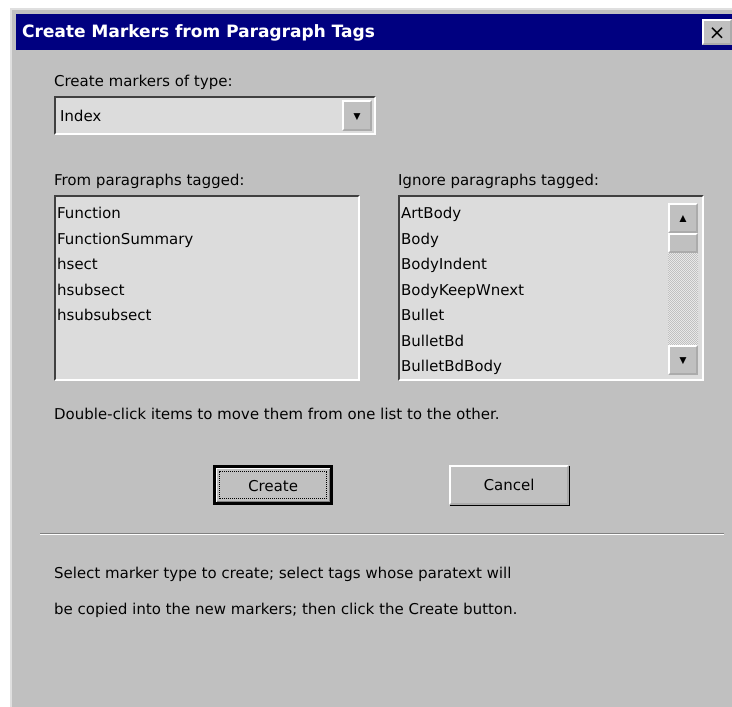 The height and width of the screenshot is (707, 732). I want to click on field-label: Create markers of type:, so click(144, 81).